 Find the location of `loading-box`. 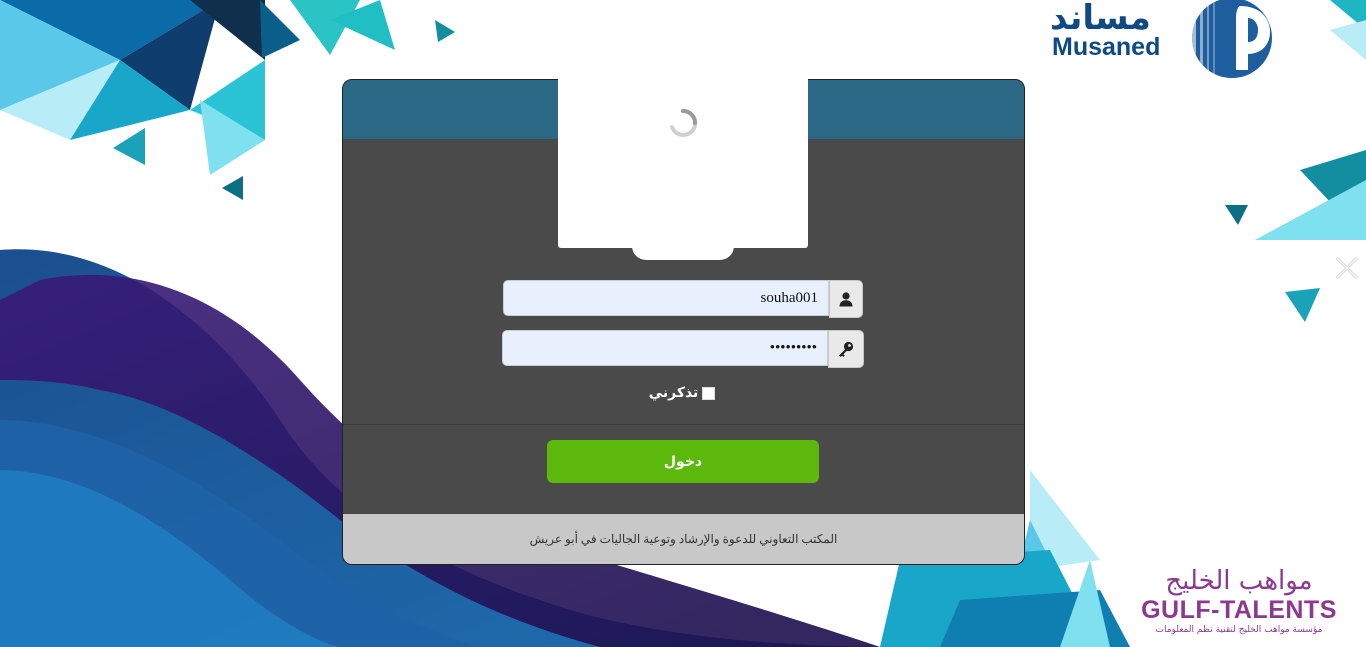

loading-box is located at coordinates (683, 163).